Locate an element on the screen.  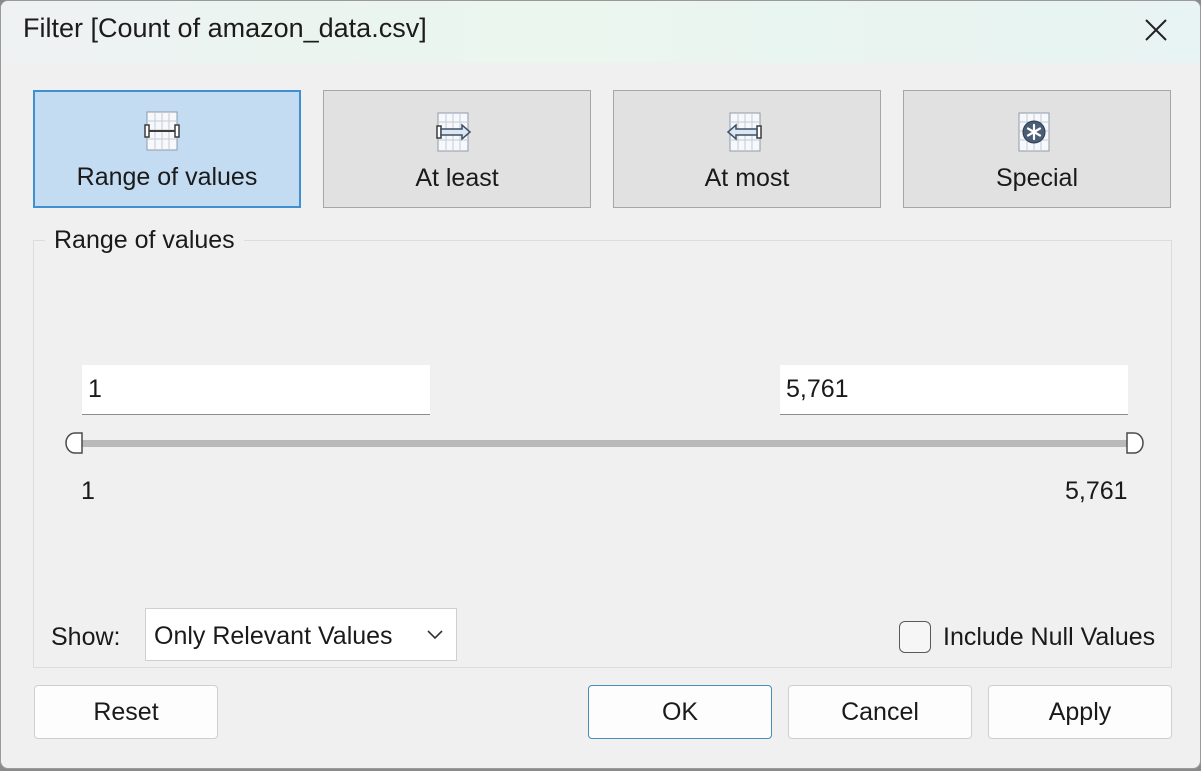
tab-label: Range of values is located at coordinates (167, 177).